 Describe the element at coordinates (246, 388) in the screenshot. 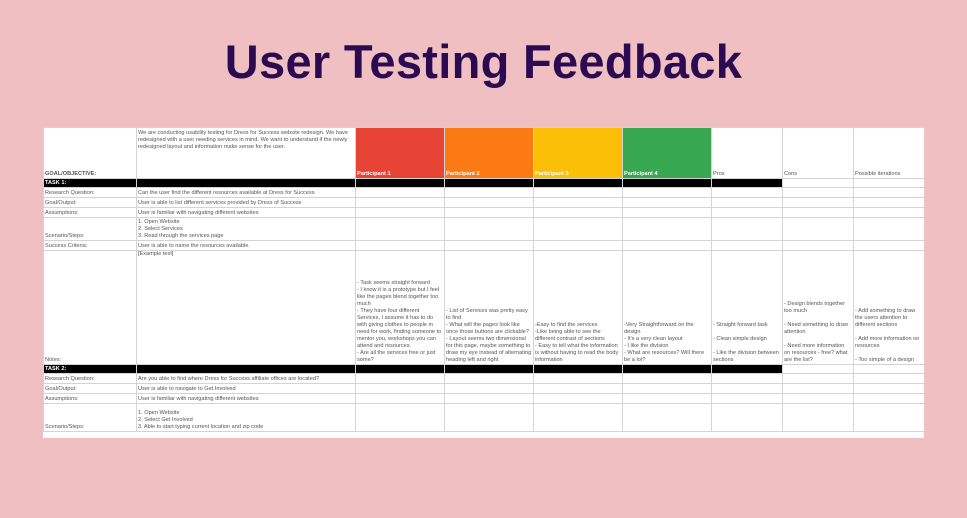

I see `row-value: User is able to navigate to Get Involved` at that location.